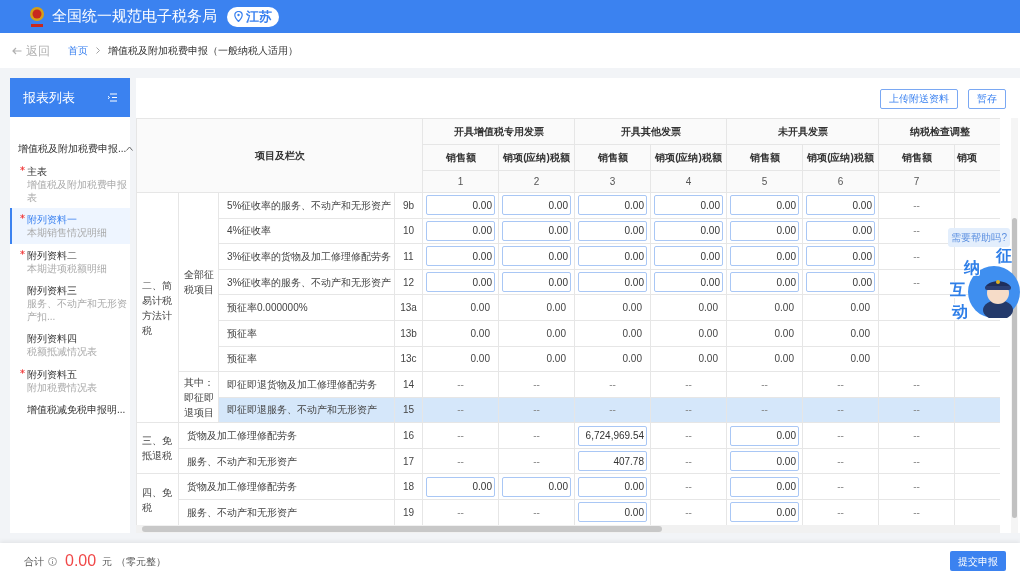 This screenshot has height=579, width=1020. I want to click on sidebar-title: 报表列表, so click(49, 97).